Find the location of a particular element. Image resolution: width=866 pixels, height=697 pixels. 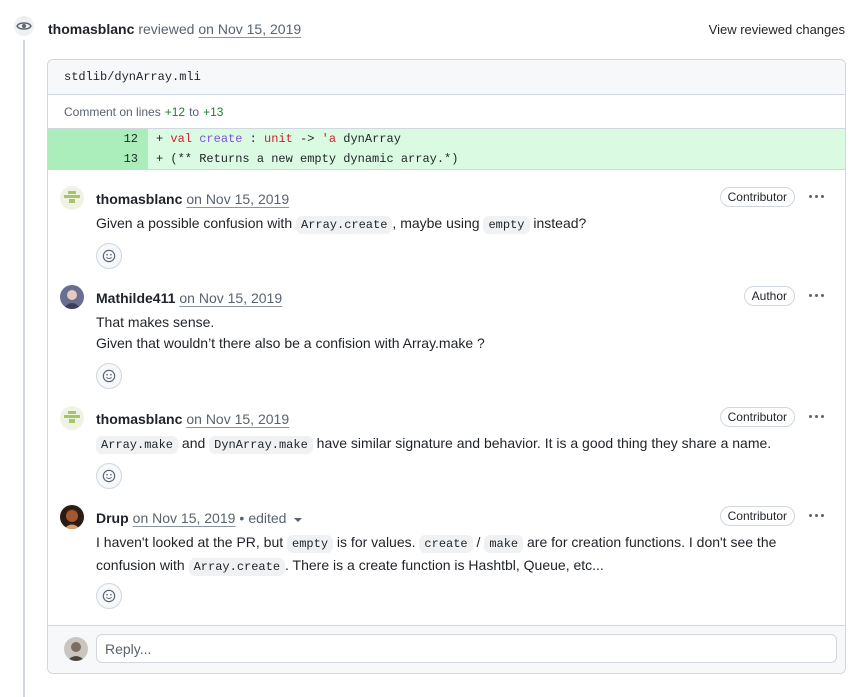

view-reviewed-changes-link: View reviewed changes is located at coordinates (777, 29).